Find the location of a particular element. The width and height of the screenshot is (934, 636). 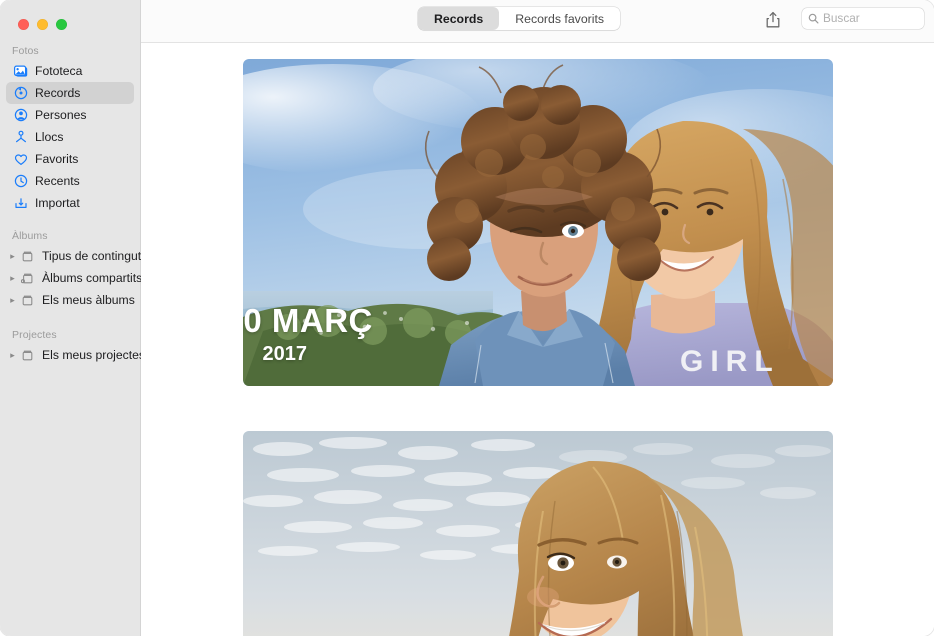

tab-records-favorits: Records favorits is located at coordinates (559, 18).